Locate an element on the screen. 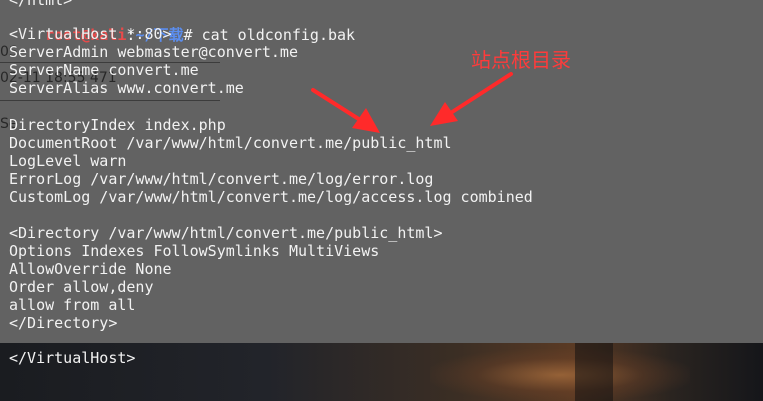  command-text: cat oldconfig.bak is located at coordinates (278, 35).